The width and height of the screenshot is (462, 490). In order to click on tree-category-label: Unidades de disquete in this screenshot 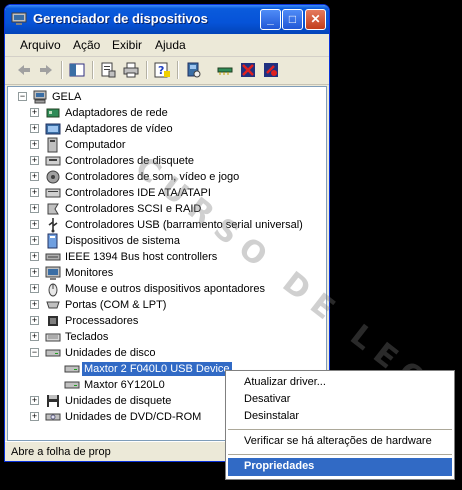, I will do `click(118, 401)`.